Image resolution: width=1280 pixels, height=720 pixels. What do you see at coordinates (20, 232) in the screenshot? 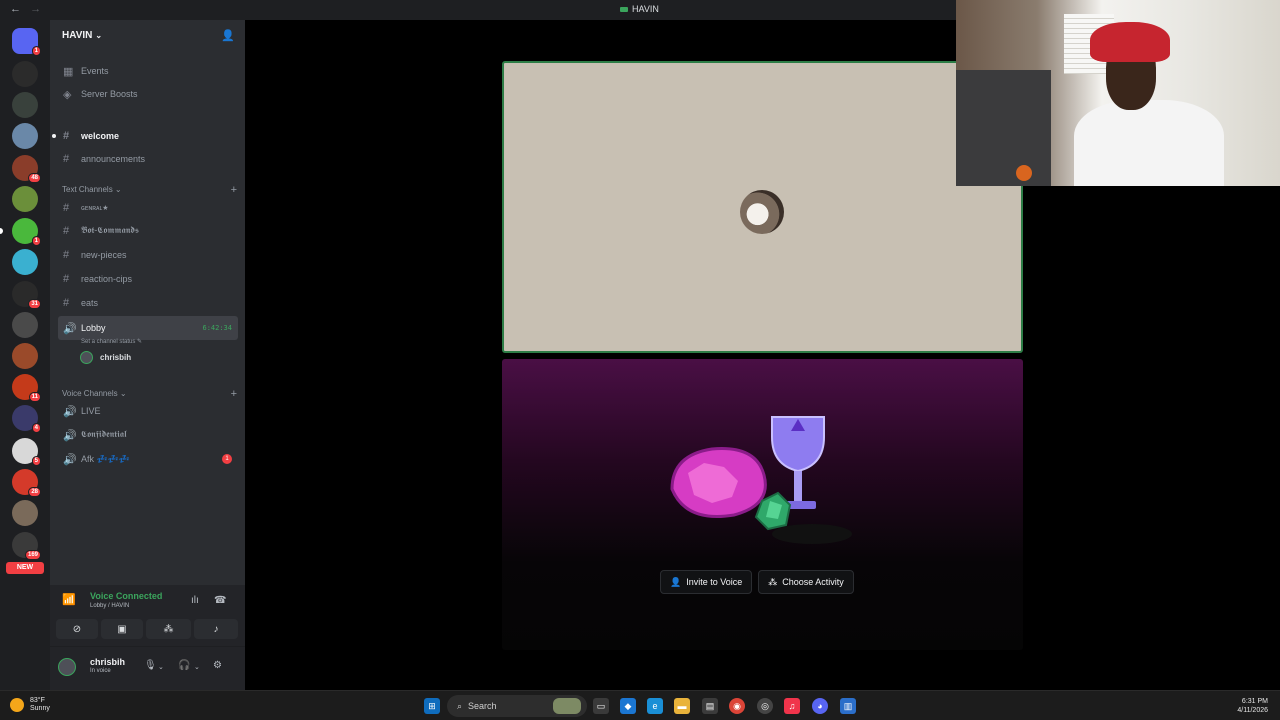
I see `server-havin-icon: 1` at bounding box center [20, 232].